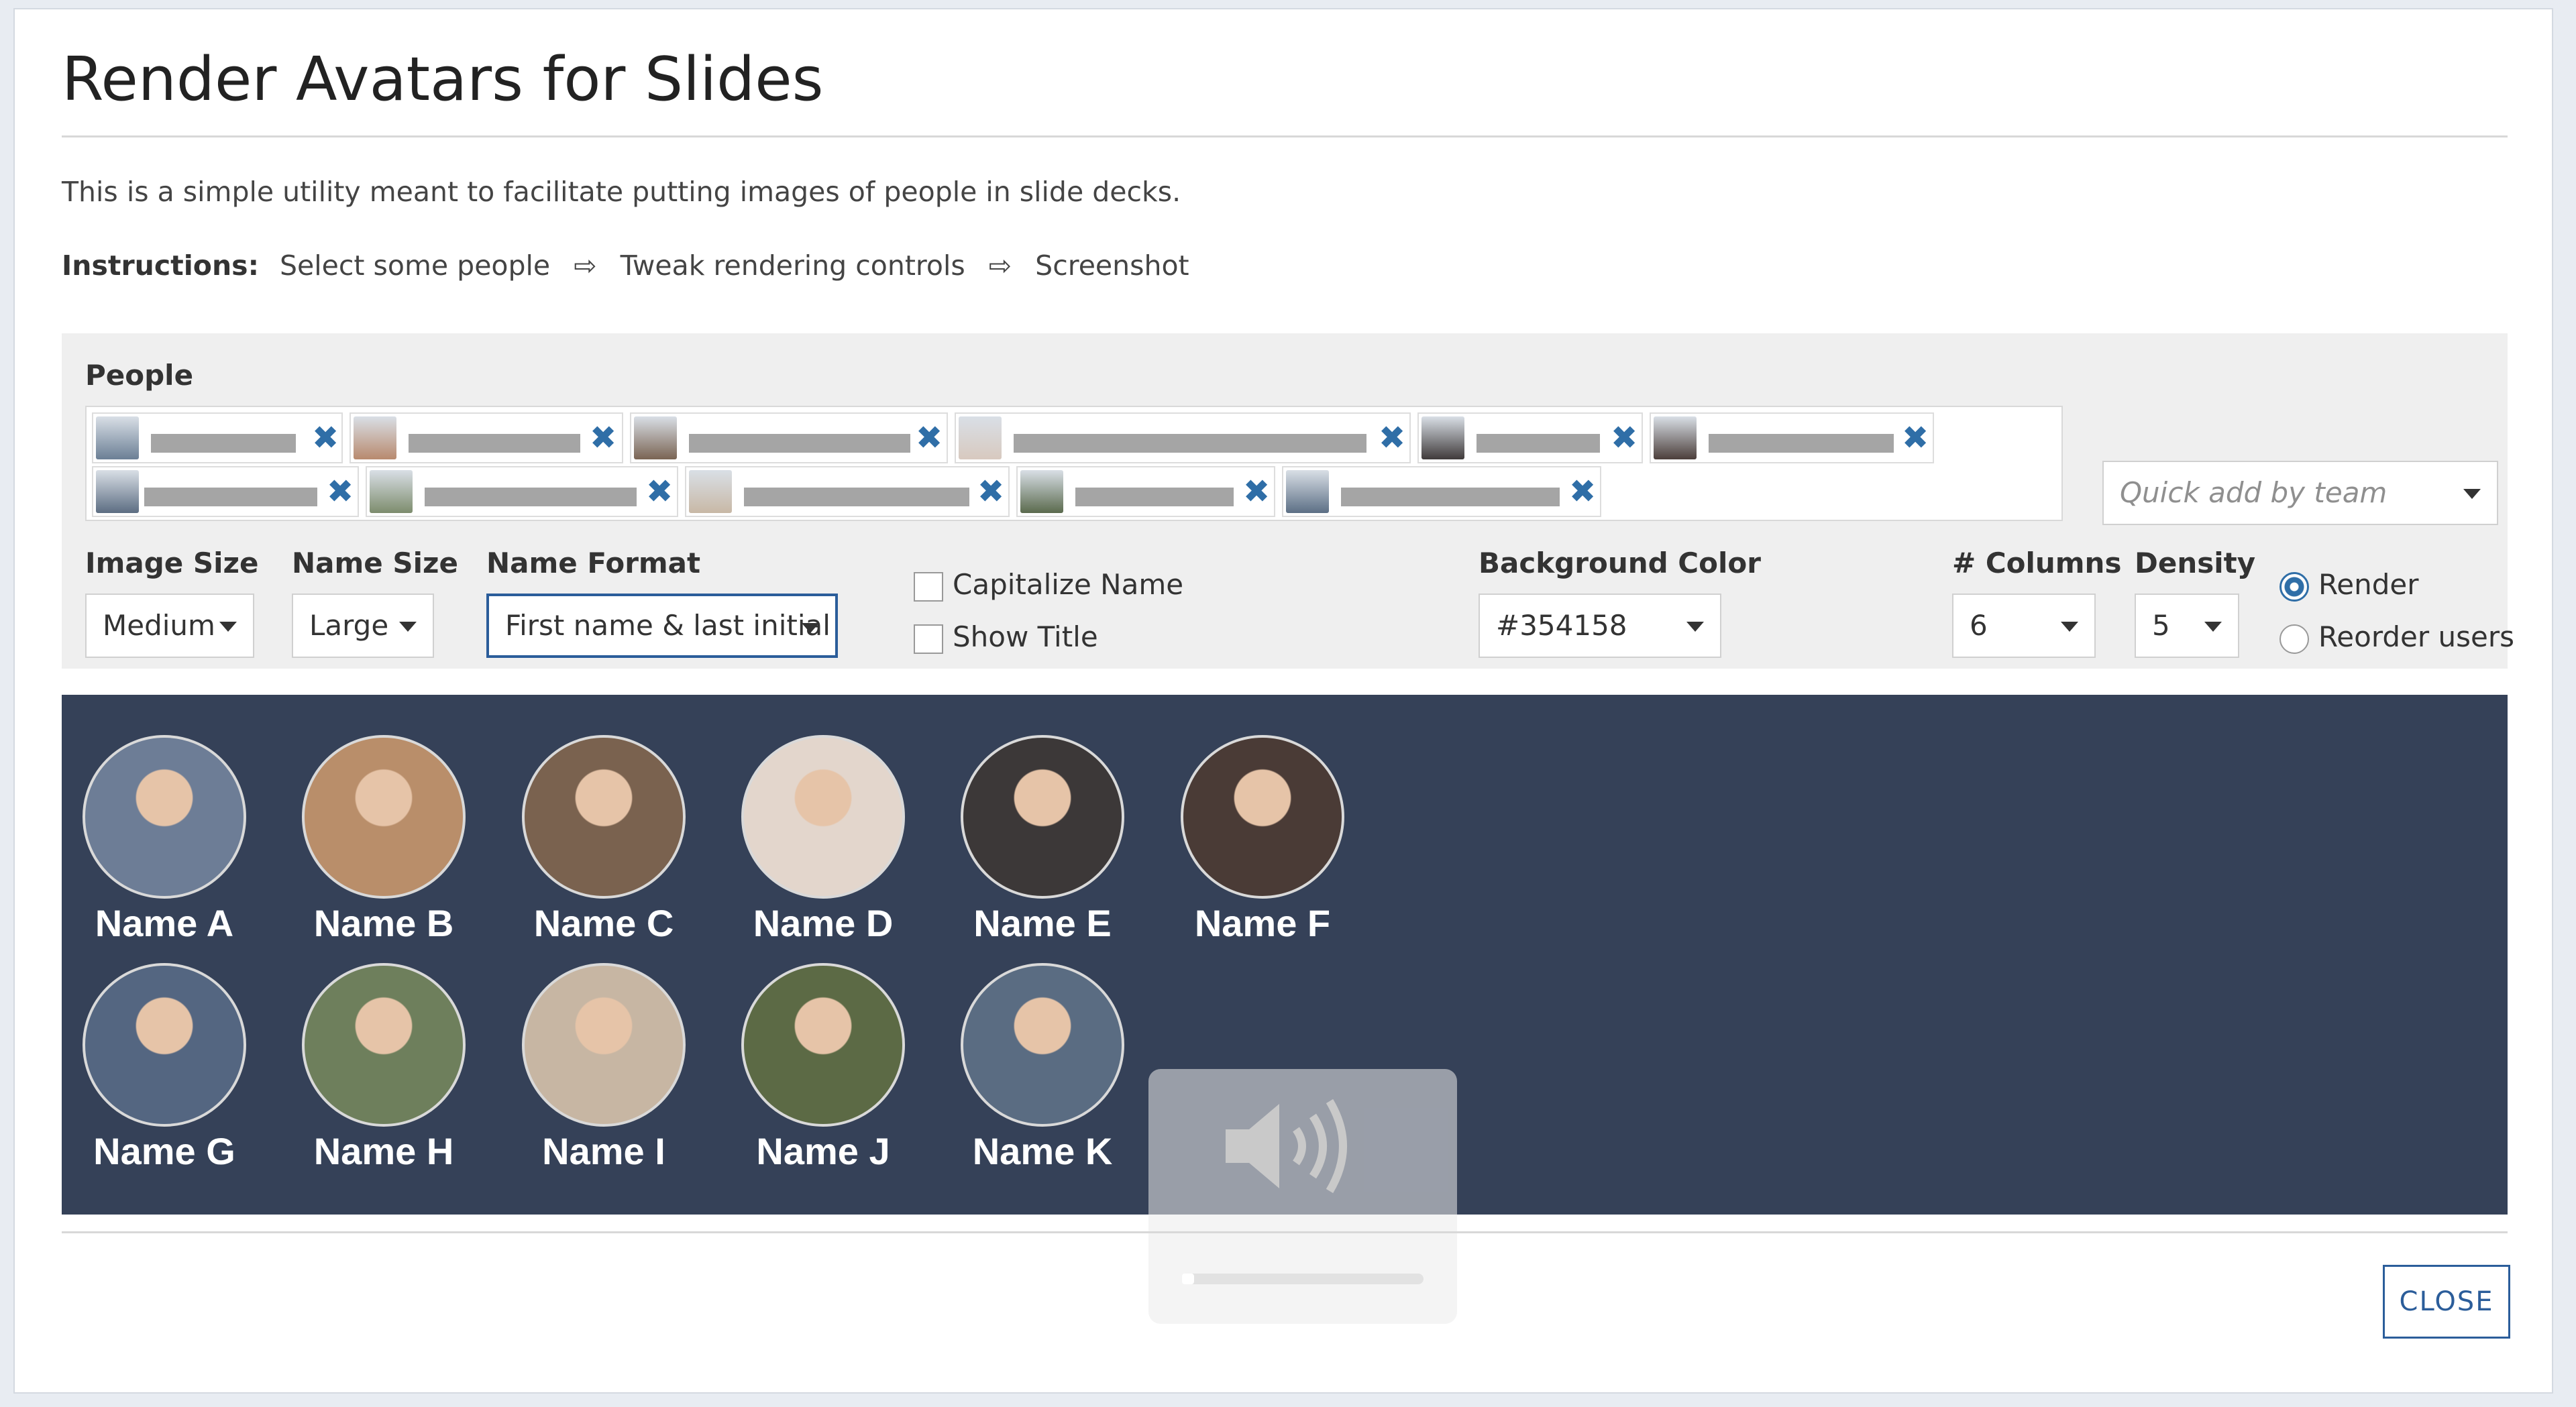 Image resolution: width=2576 pixels, height=1407 pixels. I want to click on quick-add-placeholder: Quick add by team, so click(2253, 492).